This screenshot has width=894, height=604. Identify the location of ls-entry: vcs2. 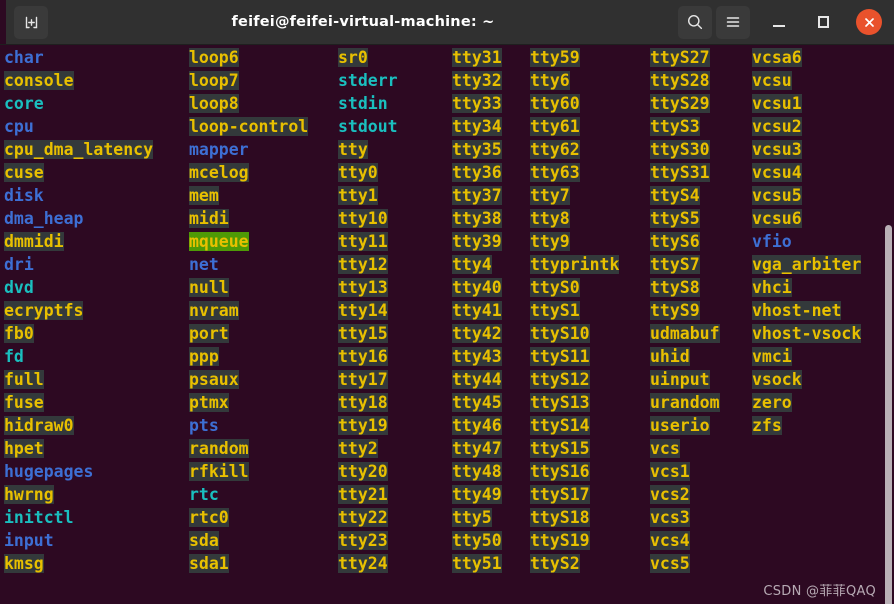
(685, 494).